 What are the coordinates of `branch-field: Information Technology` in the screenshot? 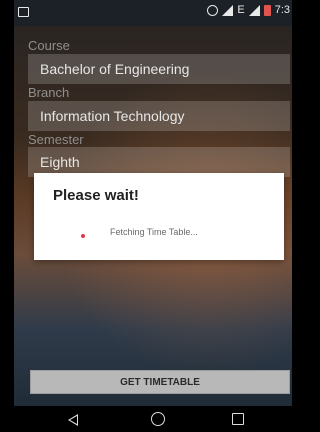 It's located at (159, 116).